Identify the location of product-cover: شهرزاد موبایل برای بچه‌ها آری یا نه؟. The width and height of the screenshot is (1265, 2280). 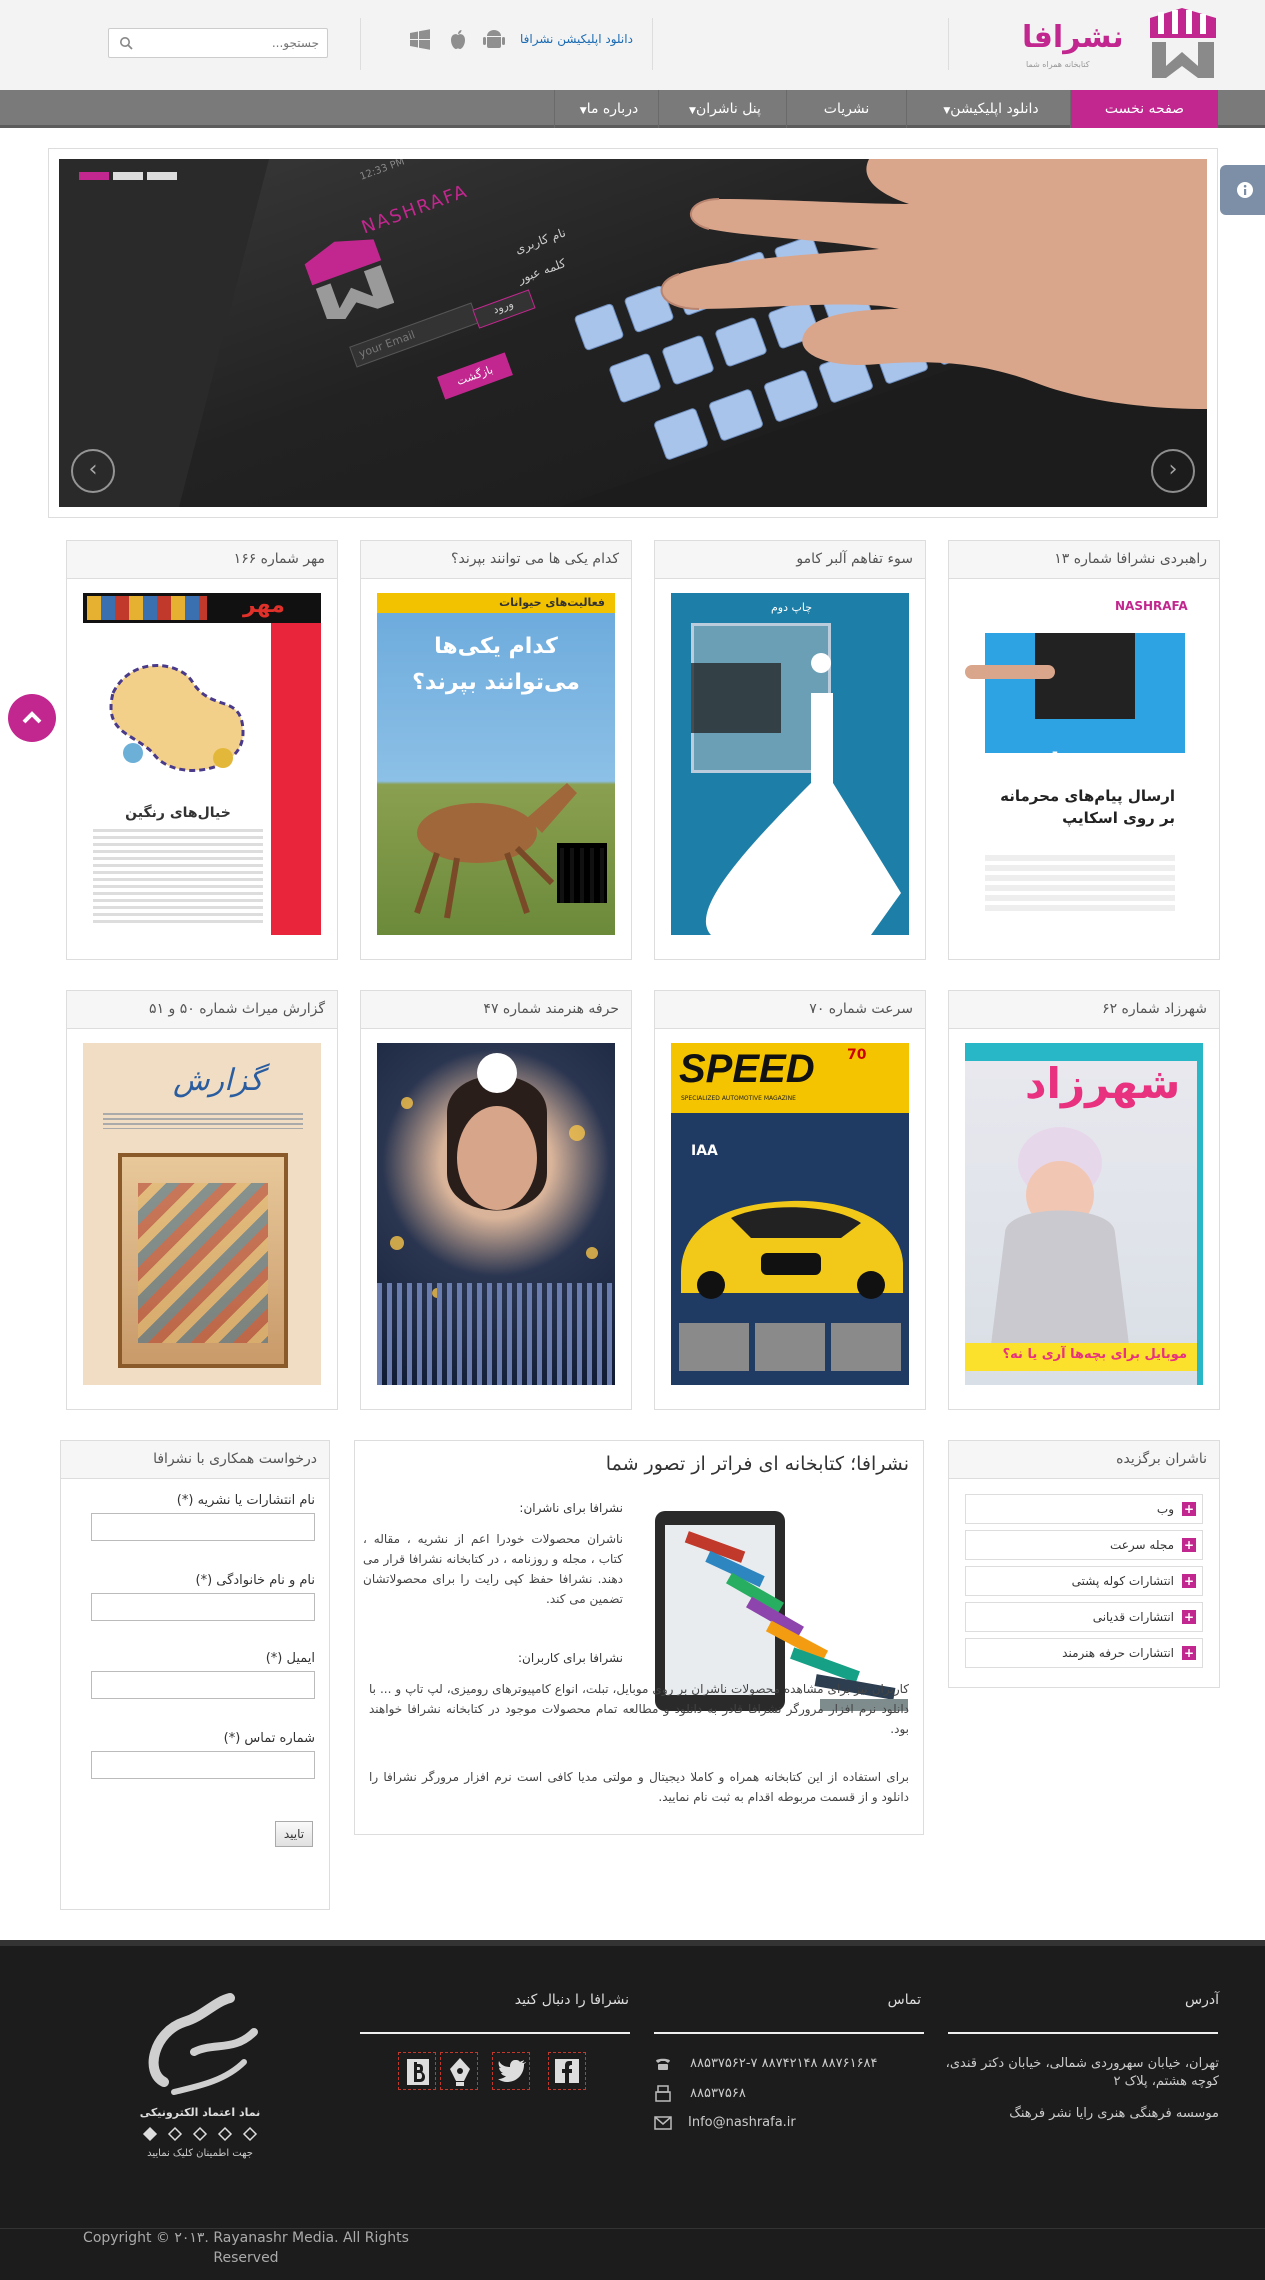
(1084, 1214).